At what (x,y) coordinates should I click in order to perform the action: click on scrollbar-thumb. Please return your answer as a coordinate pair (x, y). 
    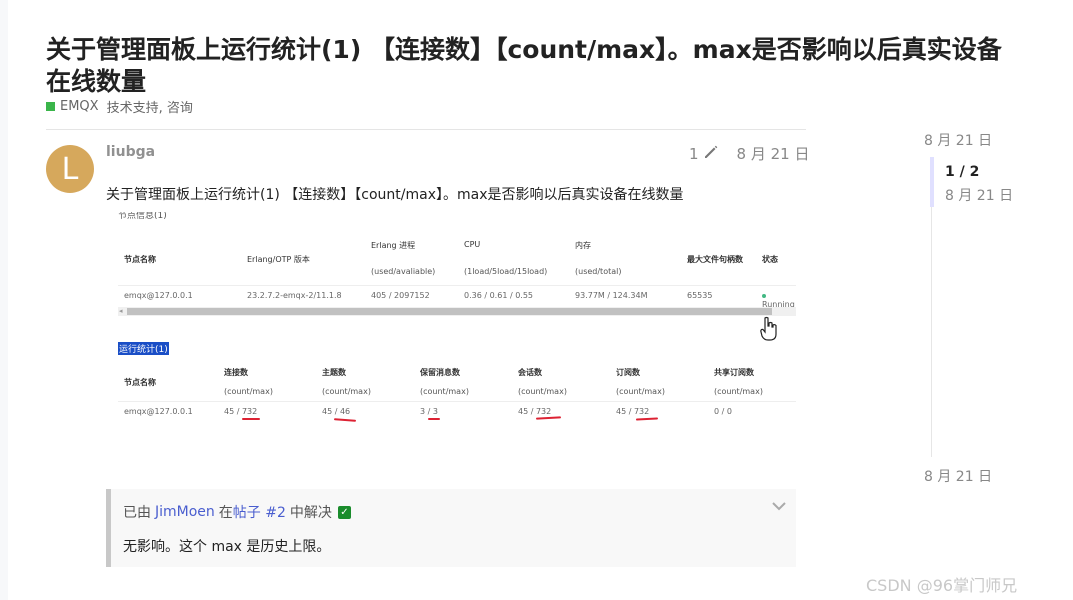
    Looking at the image, I should click on (449, 311).